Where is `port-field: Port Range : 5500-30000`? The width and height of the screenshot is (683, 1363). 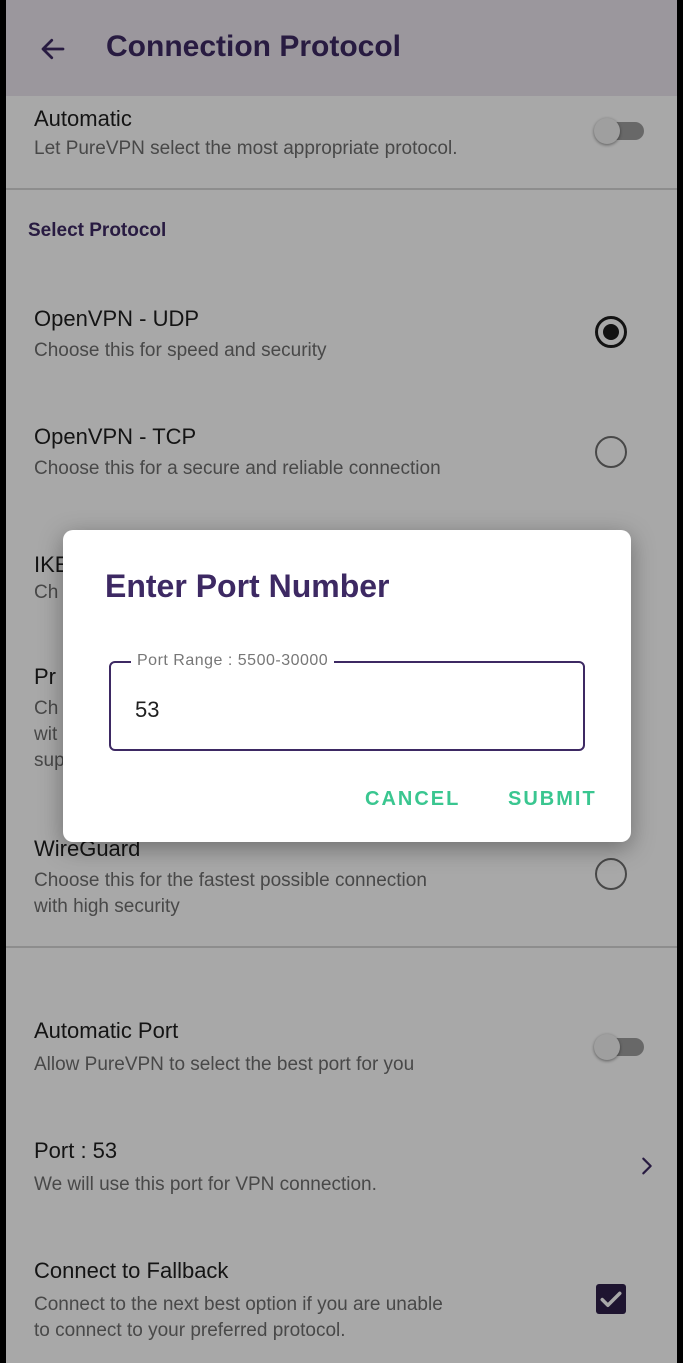 port-field: Port Range : 5500-30000 is located at coordinates (347, 701).